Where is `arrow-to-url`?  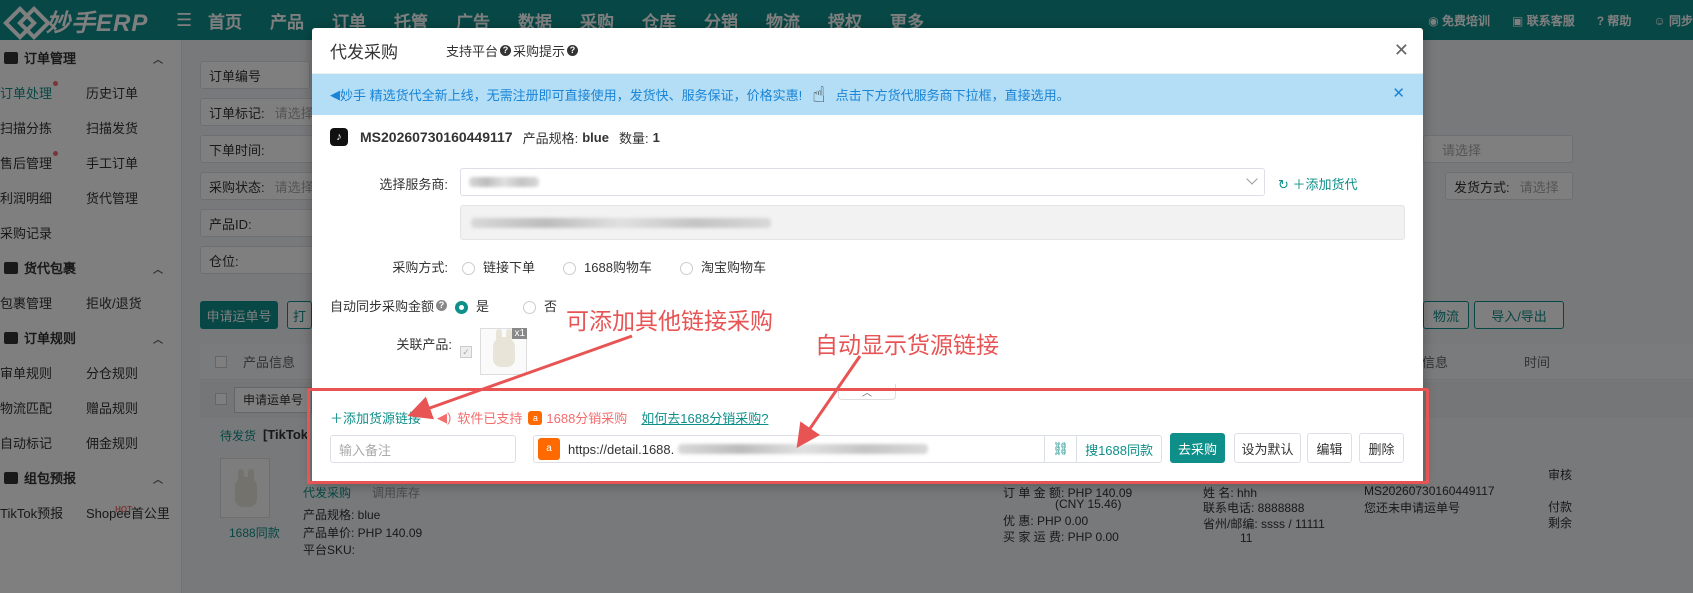
arrow-to-url is located at coordinates (829, 401).